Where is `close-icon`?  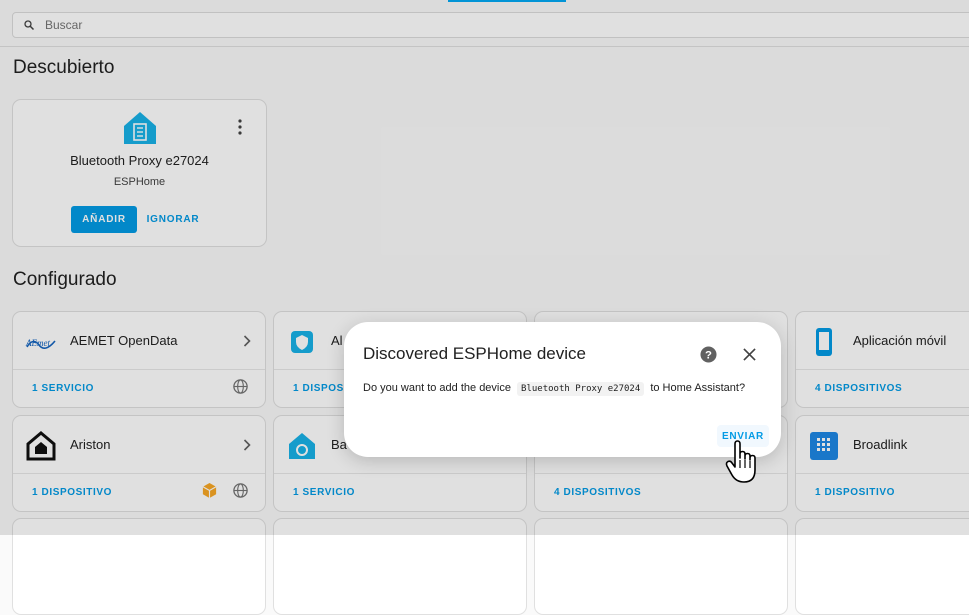 close-icon is located at coordinates (749, 354).